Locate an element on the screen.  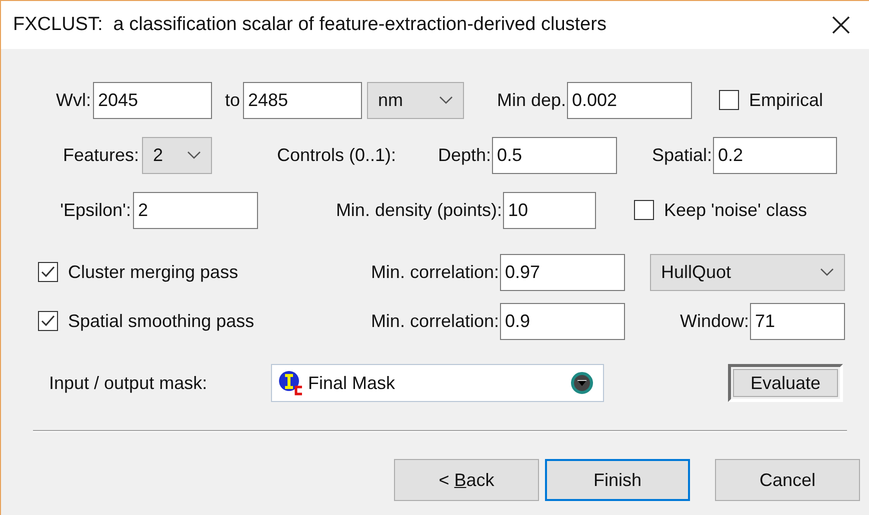
field-label: 'Epsilon': is located at coordinates (95, 210).